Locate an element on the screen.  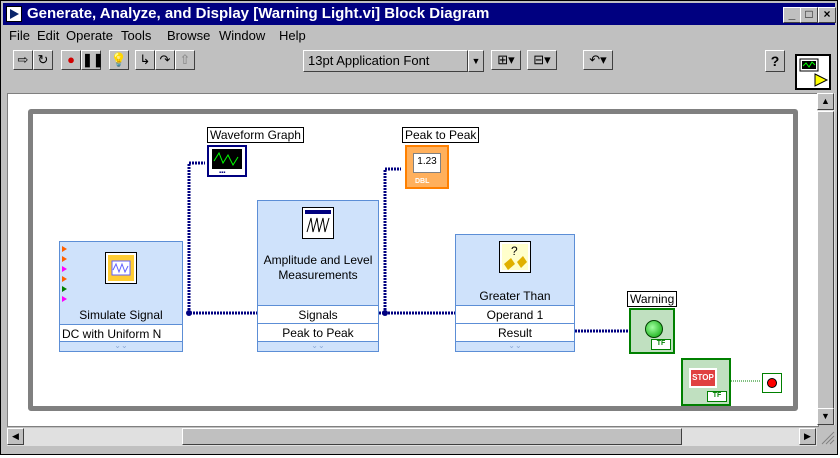
comparison-icon: ? is located at coordinates (515, 257).